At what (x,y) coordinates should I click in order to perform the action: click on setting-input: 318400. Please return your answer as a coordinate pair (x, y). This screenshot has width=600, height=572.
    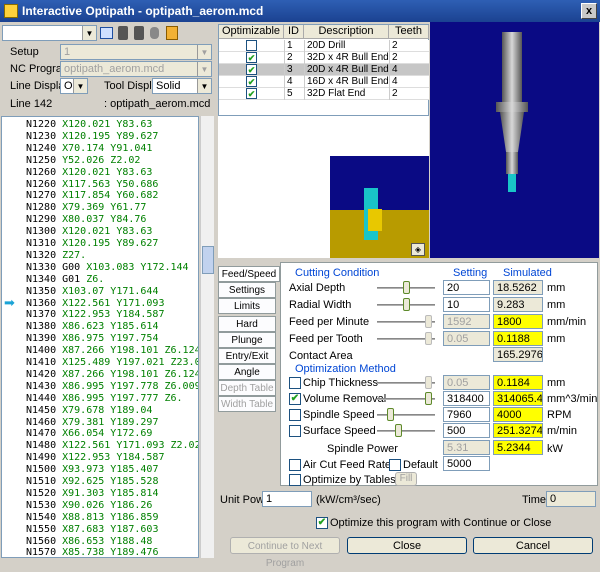
    Looking at the image, I should click on (466, 398).